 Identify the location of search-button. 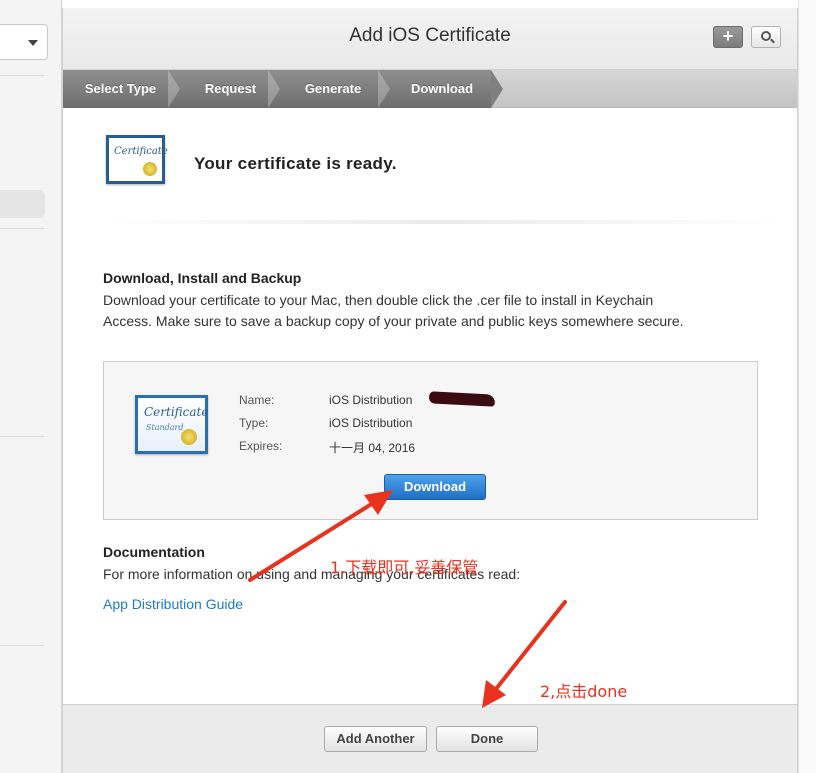
(766, 37).